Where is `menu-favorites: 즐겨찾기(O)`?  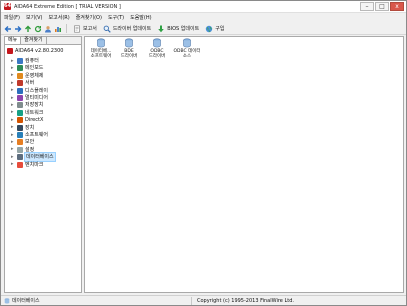
menu-favorites: 즐겨찾기(O) is located at coordinates (89, 18).